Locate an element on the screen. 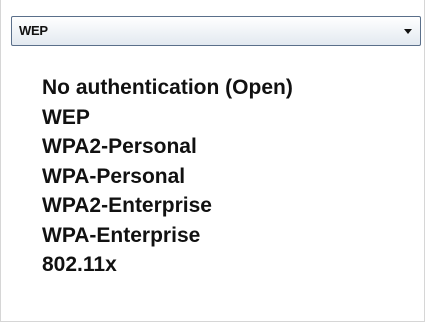 This screenshot has height=324, width=427. chevron-down-icon is located at coordinates (408, 31).